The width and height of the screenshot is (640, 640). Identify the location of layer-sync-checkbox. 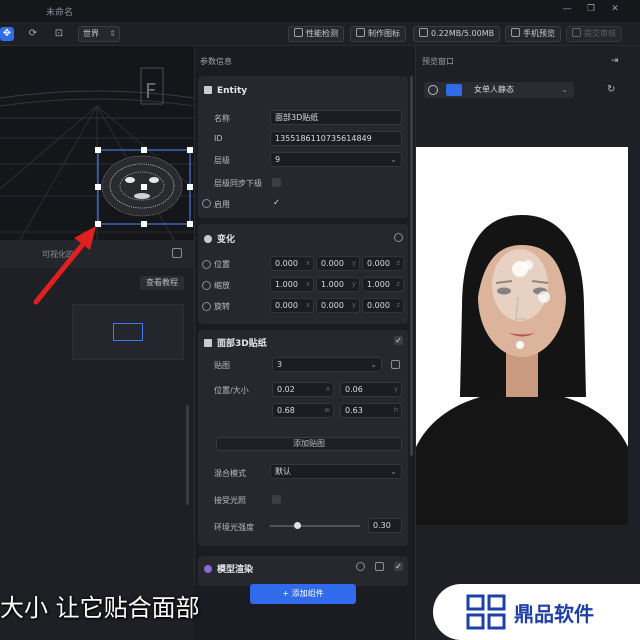
(276, 182).